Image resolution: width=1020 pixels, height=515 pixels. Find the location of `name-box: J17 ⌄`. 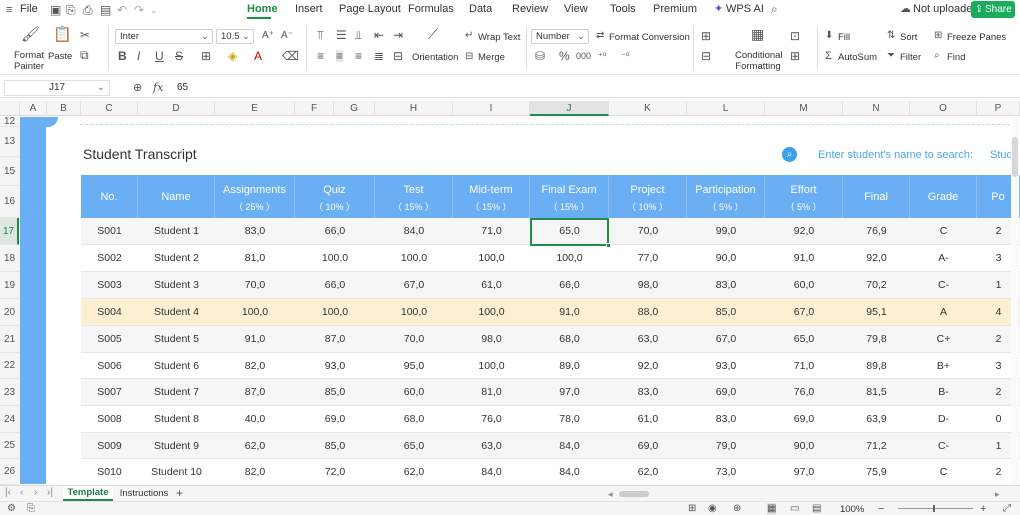

name-box: J17 ⌄ is located at coordinates (57, 88).